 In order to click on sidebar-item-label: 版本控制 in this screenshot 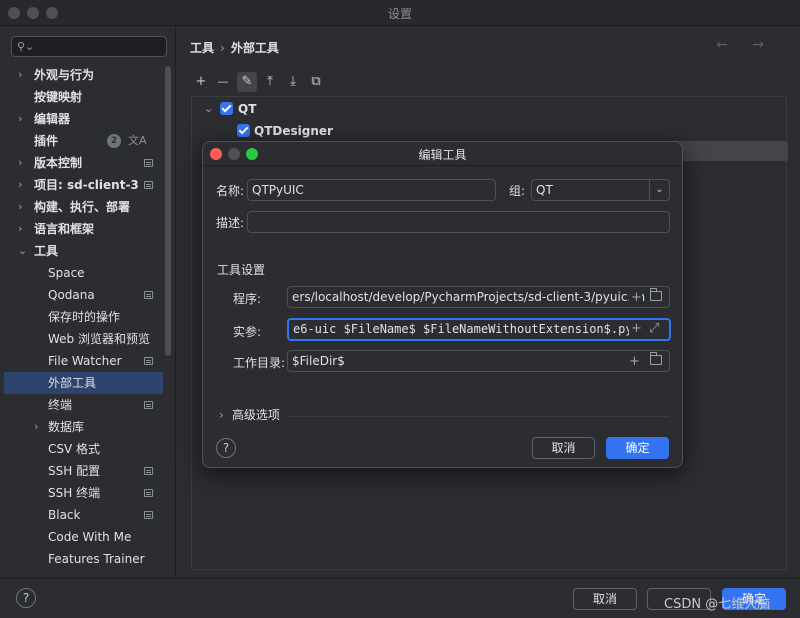, I will do `click(58, 163)`.